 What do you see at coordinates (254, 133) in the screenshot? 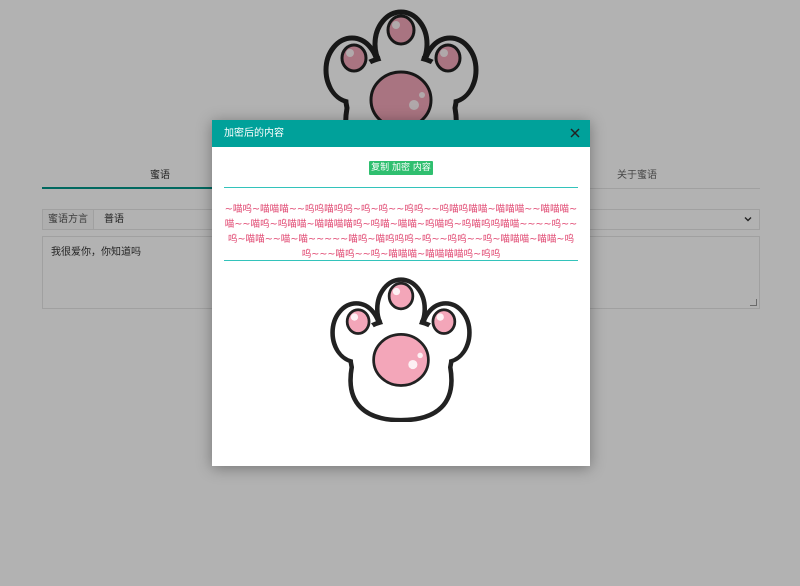
I see `dialog-title: 加密后的内容` at bounding box center [254, 133].